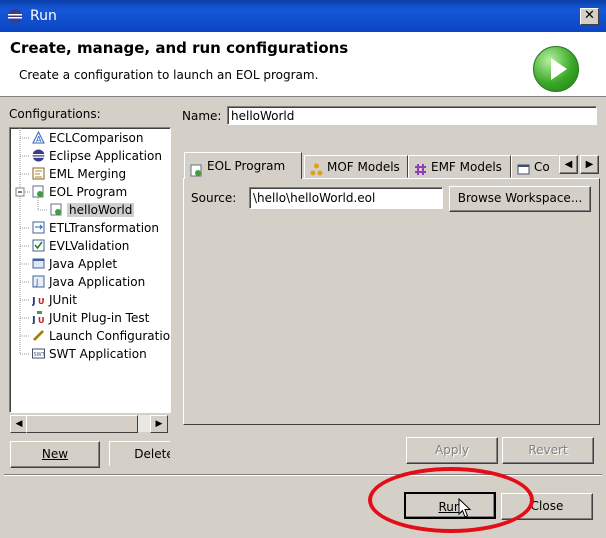 This screenshot has width=606, height=538. Describe the element at coordinates (556, 69) in the screenshot. I see `run-logo-icon` at that location.